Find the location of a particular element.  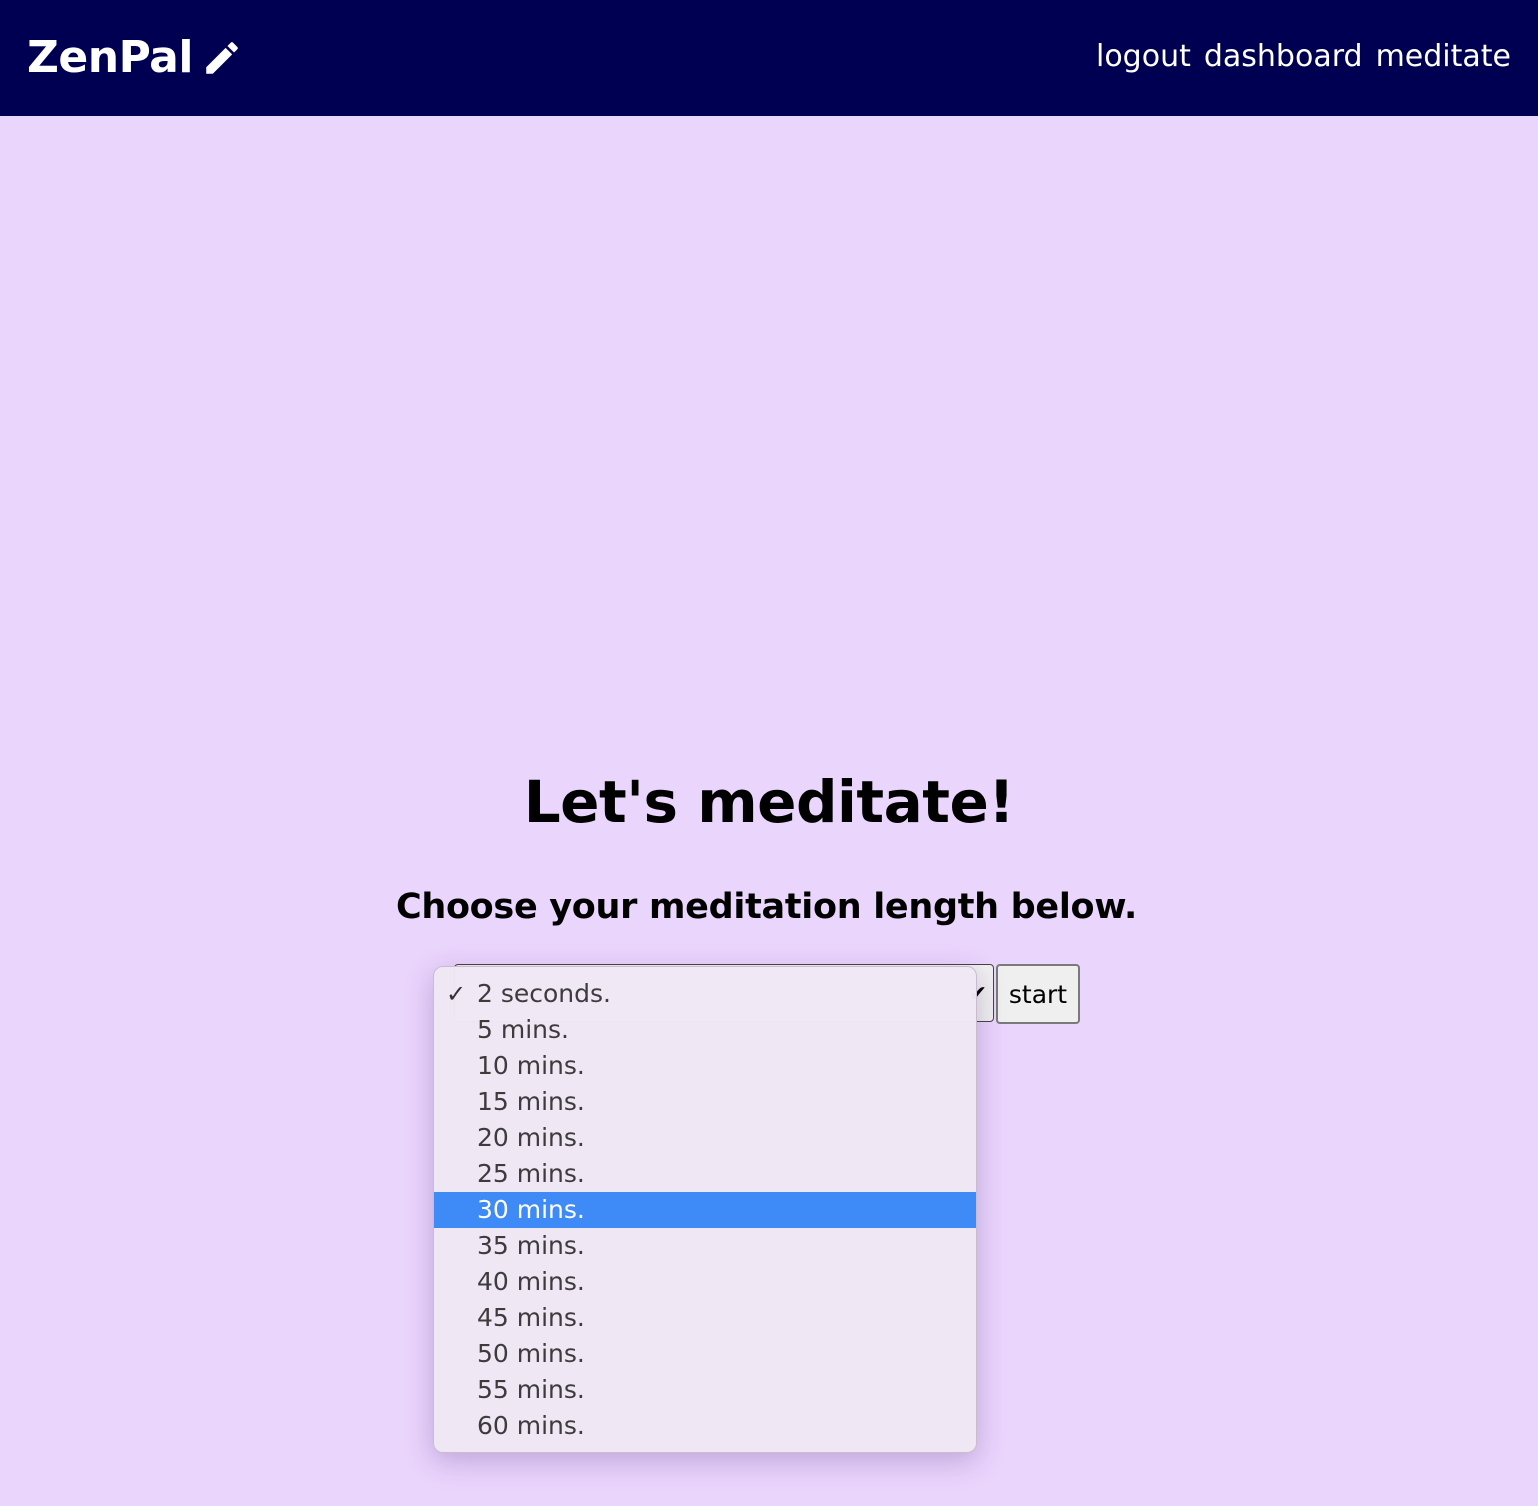

nav-link-dashboard: dashboard is located at coordinates (1283, 57).